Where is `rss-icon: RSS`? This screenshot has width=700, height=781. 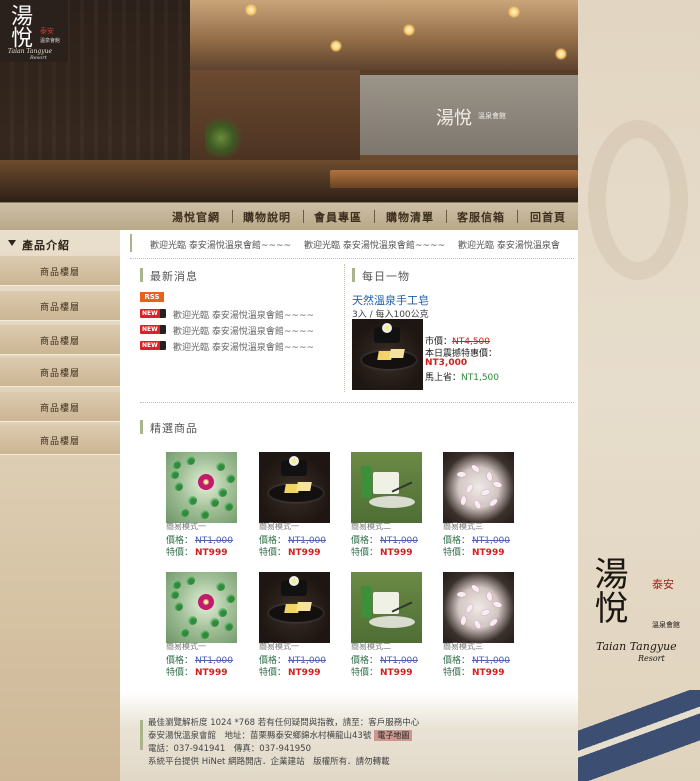 rss-icon: RSS is located at coordinates (152, 297).